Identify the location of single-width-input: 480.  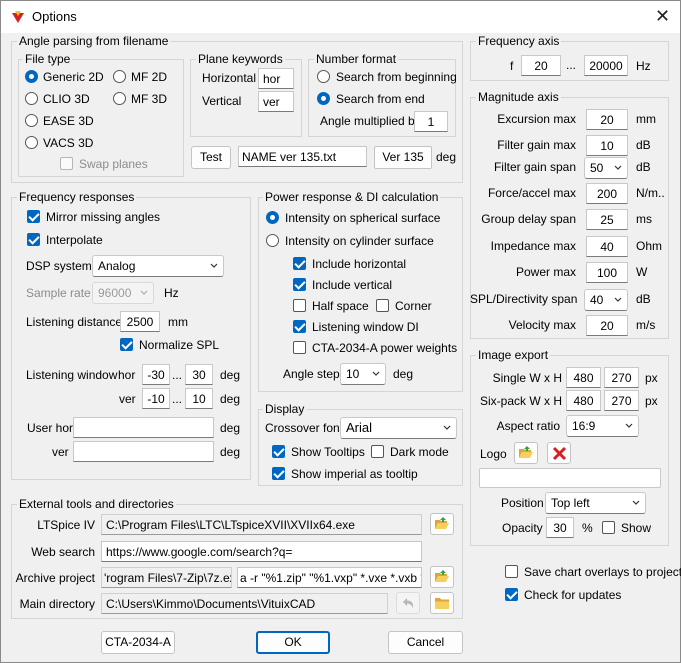
(583, 377).